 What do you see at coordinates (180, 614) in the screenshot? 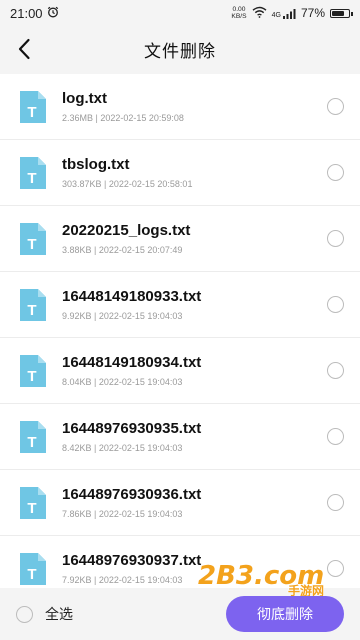
I see `bottom-bar: 全选 彻底删除` at bounding box center [180, 614].